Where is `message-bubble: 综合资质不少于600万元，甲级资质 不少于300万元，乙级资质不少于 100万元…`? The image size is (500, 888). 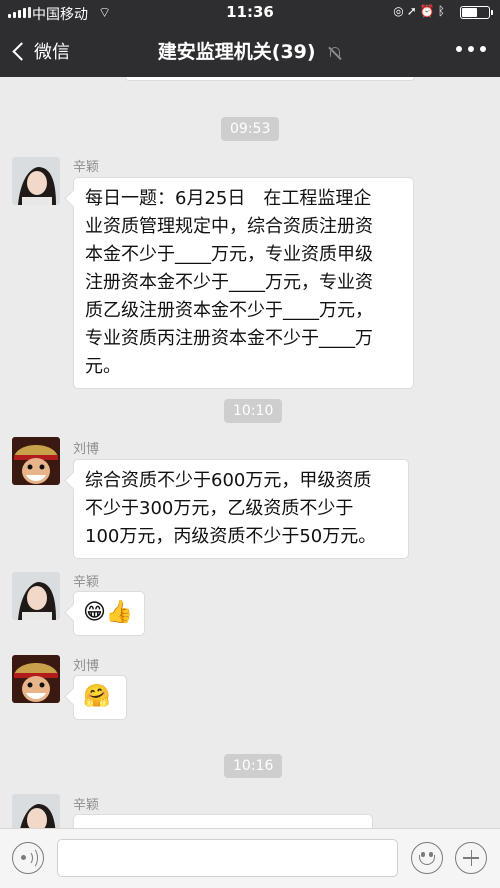
message-bubble: 综合资质不少于600万元，甲级资质 不少于300万元，乙级资质不少于 100万元… is located at coordinates (241, 509).